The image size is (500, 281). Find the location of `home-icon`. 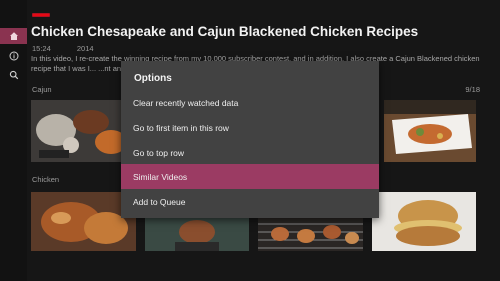

home-icon is located at coordinates (13, 36).